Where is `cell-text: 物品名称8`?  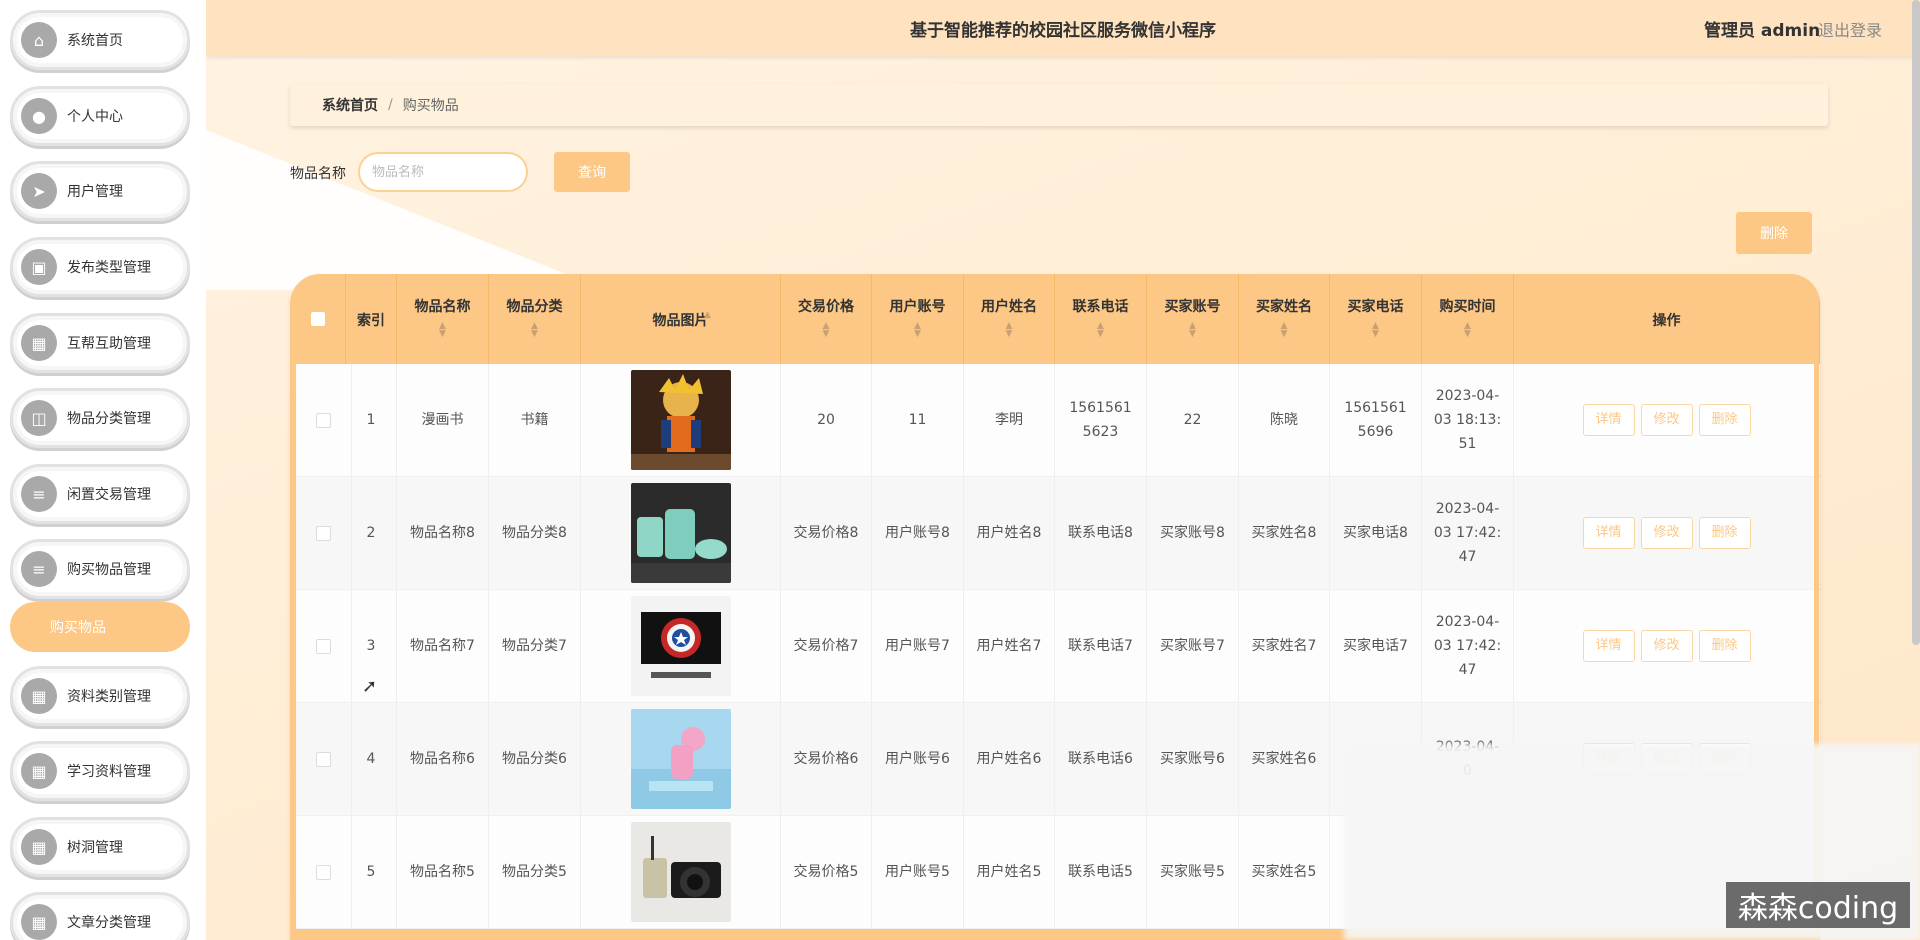
cell-text: 物品名称8 is located at coordinates (442, 533).